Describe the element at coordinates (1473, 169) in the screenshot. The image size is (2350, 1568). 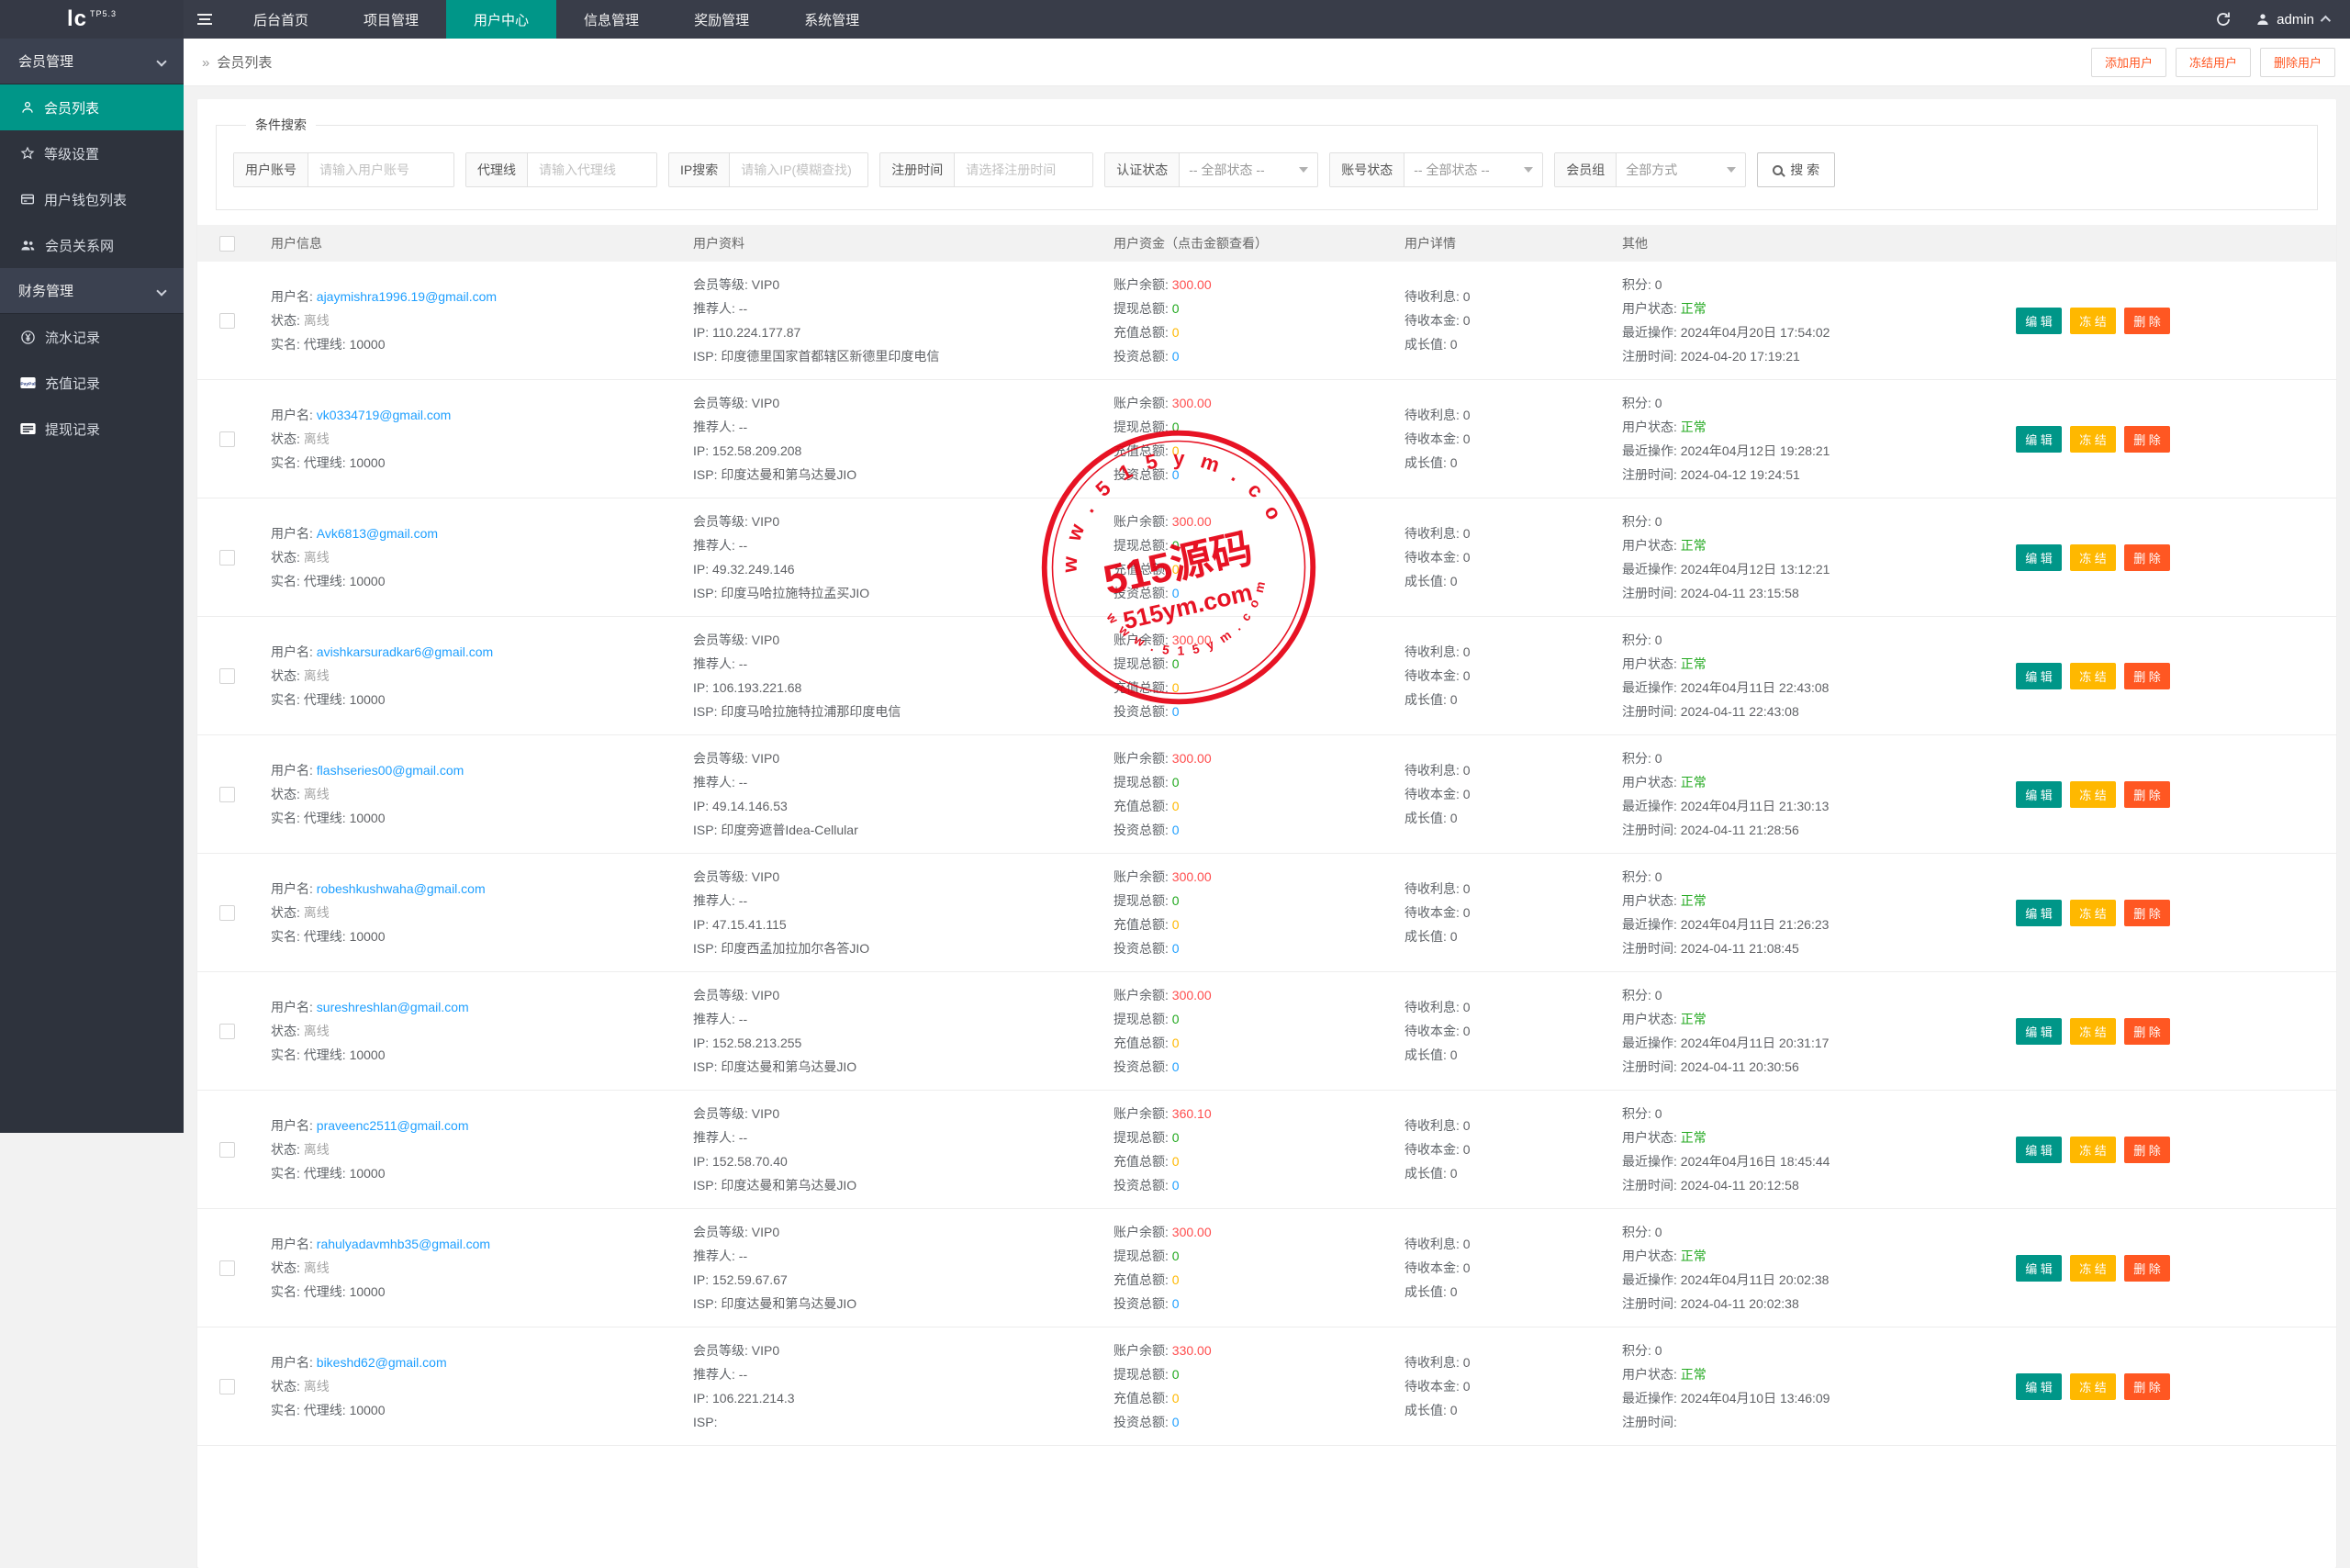
I see `account-status-select: -- 全部状态 --` at that location.